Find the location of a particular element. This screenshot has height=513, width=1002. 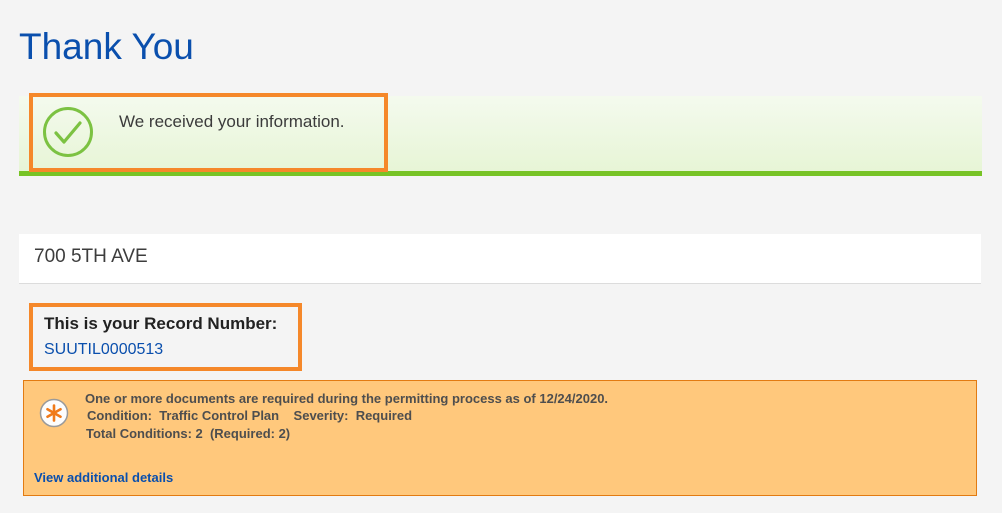

address-panel: 700 5TH AVE is located at coordinates (500, 259).